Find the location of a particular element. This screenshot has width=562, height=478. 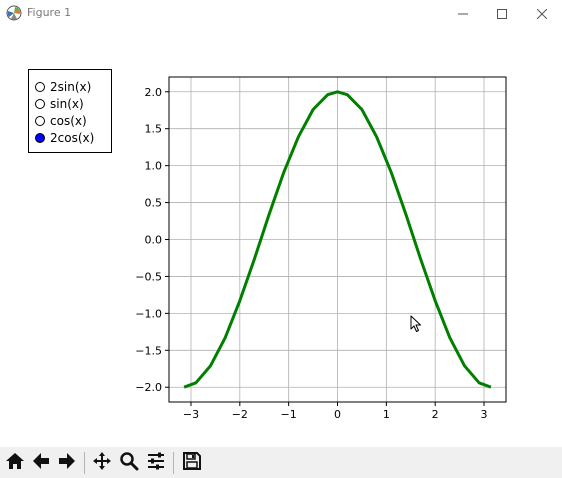

y-tick-label: 0.5 is located at coordinates (154, 203).